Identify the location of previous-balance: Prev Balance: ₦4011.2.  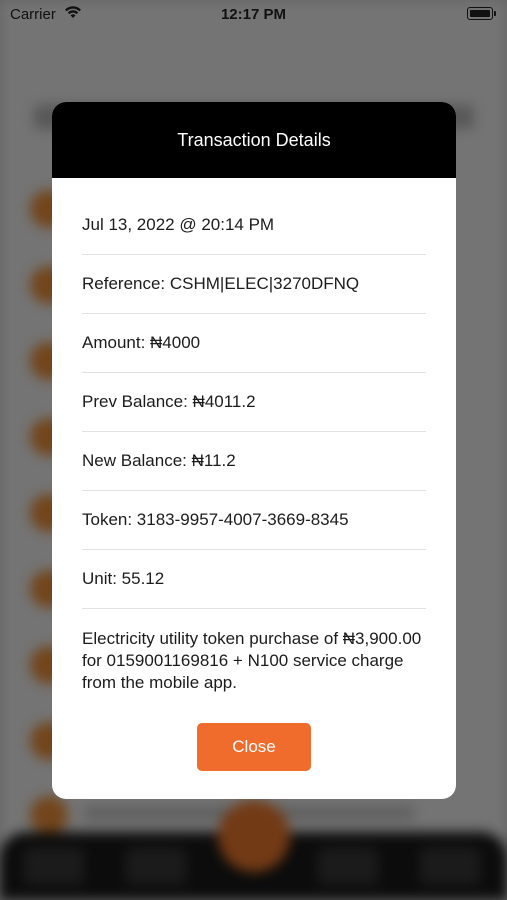
(254, 402).